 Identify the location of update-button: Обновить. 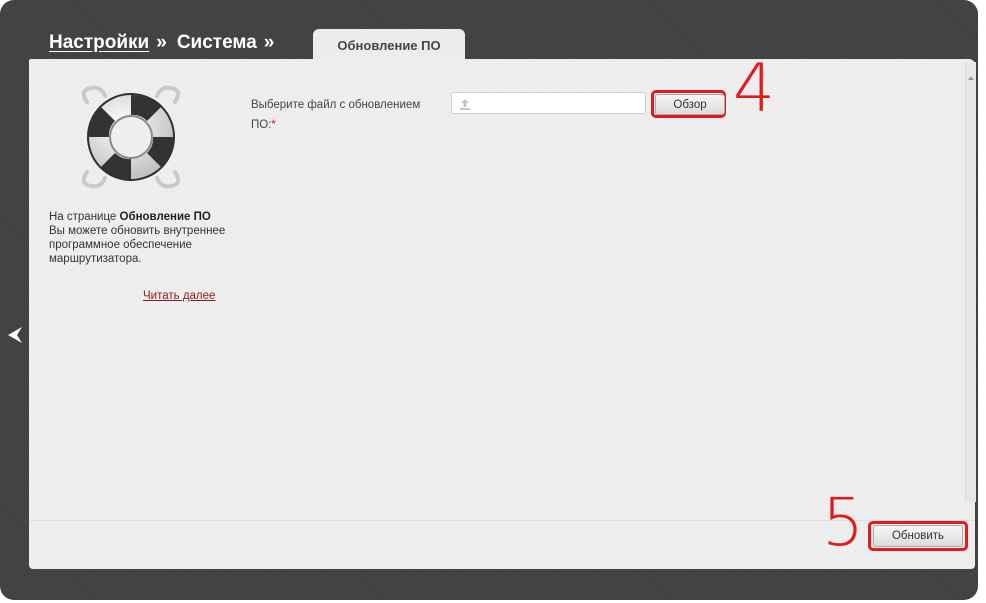
(918, 536).